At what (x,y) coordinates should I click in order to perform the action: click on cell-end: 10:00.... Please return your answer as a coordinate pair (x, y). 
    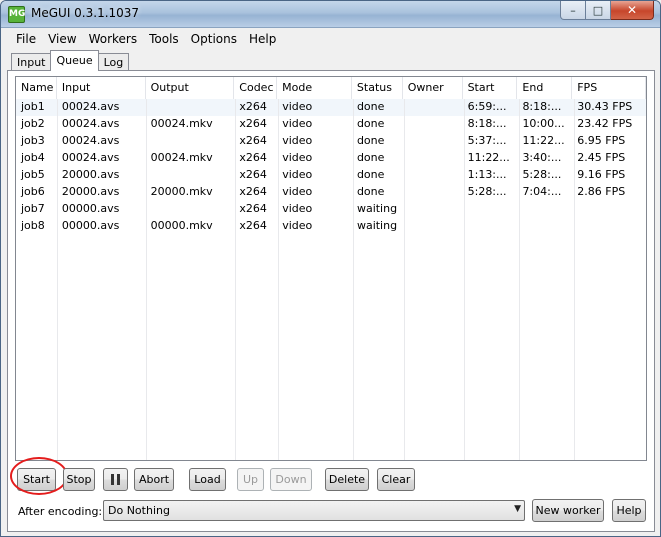
    Looking at the image, I should click on (543, 123).